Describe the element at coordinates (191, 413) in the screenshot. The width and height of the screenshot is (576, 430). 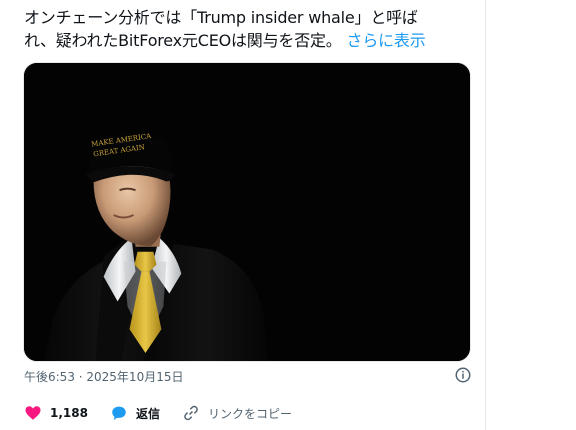
I see `link-icon` at that location.